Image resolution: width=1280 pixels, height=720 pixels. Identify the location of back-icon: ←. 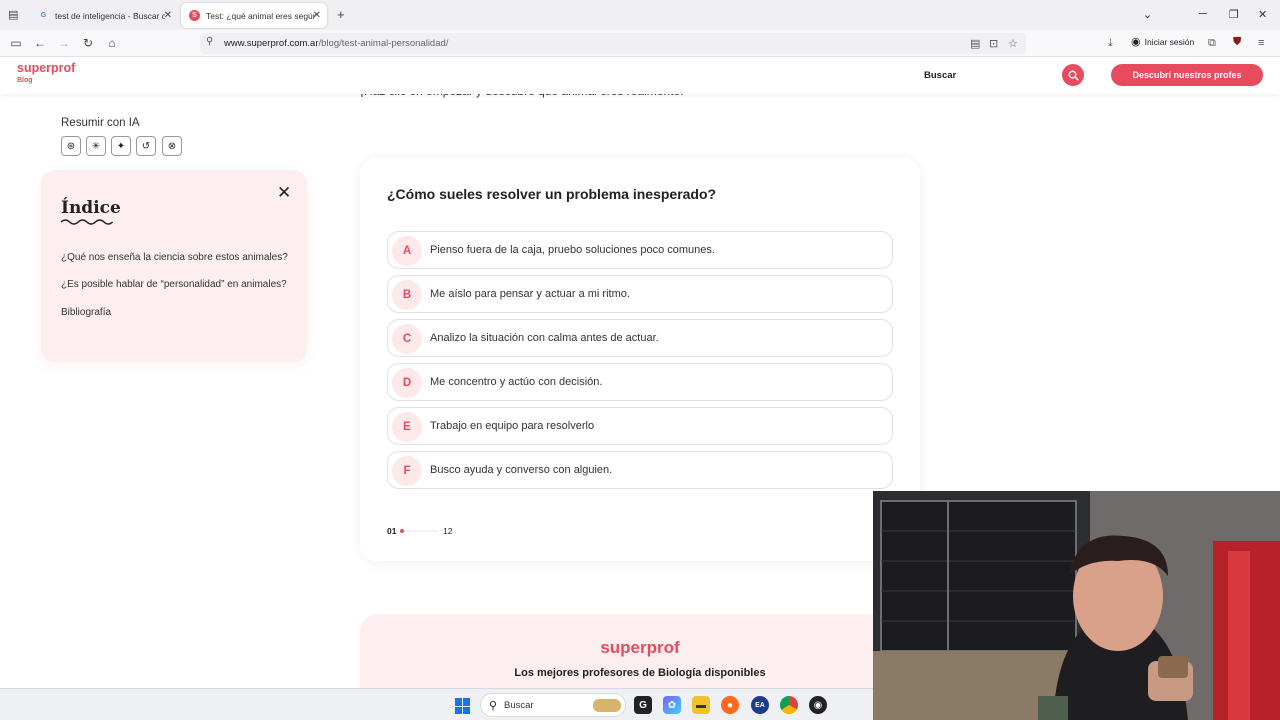
(40, 43).